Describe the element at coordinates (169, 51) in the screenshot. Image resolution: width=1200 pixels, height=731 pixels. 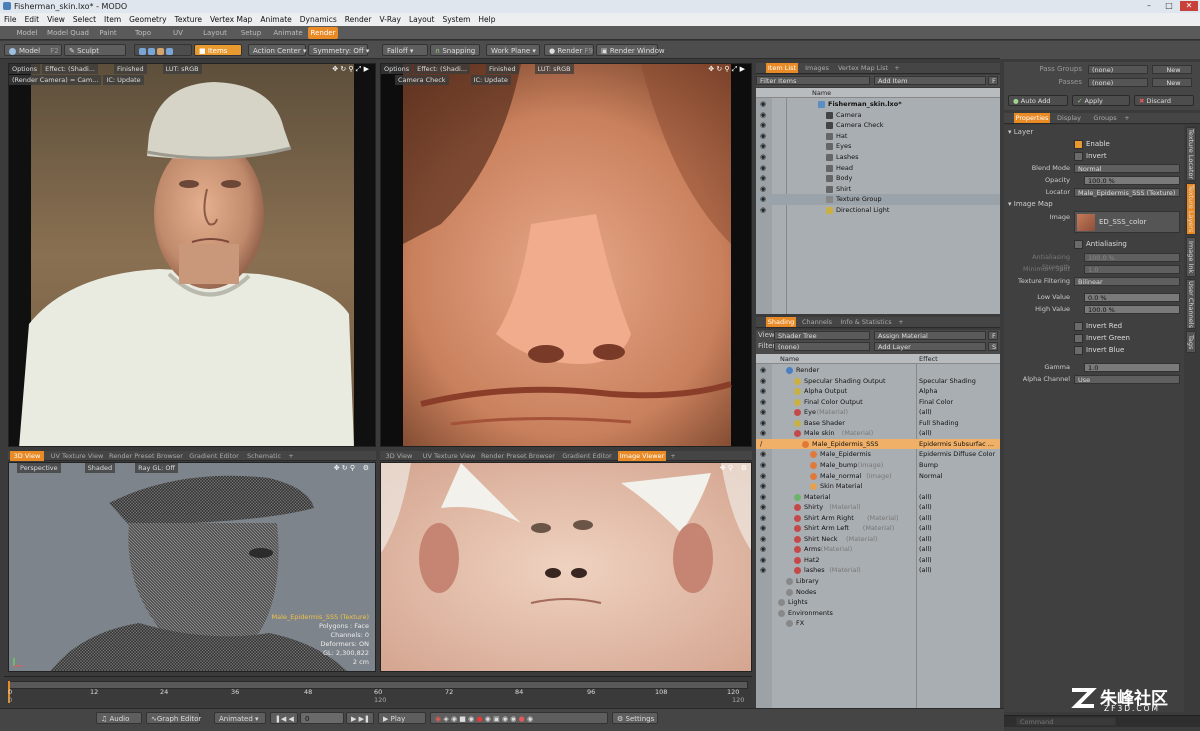
I see `materials-icon` at that location.